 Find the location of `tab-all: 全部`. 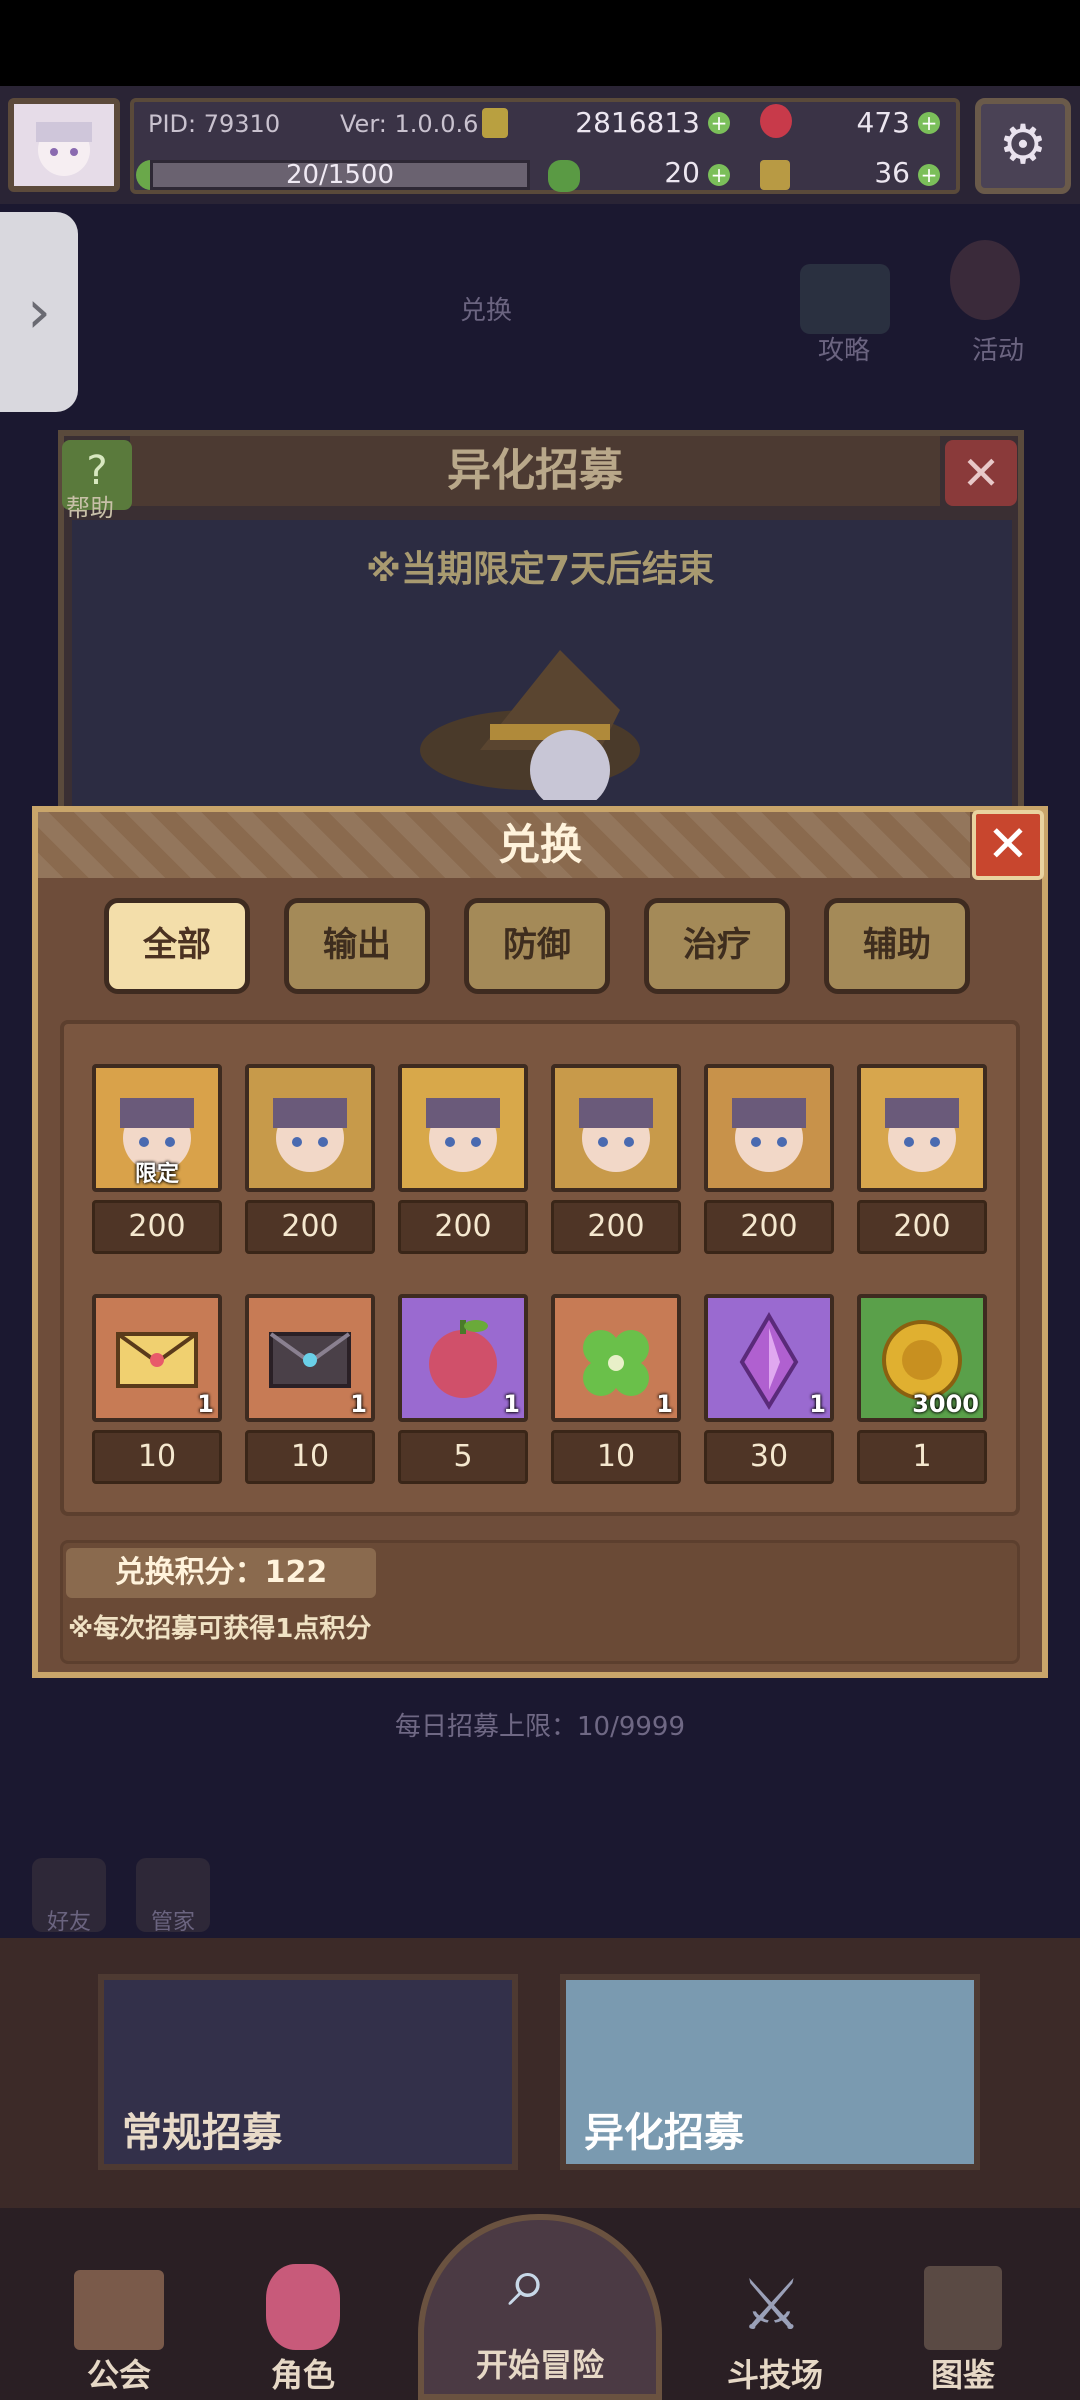

tab-all: 全部 is located at coordinates (177, 946).